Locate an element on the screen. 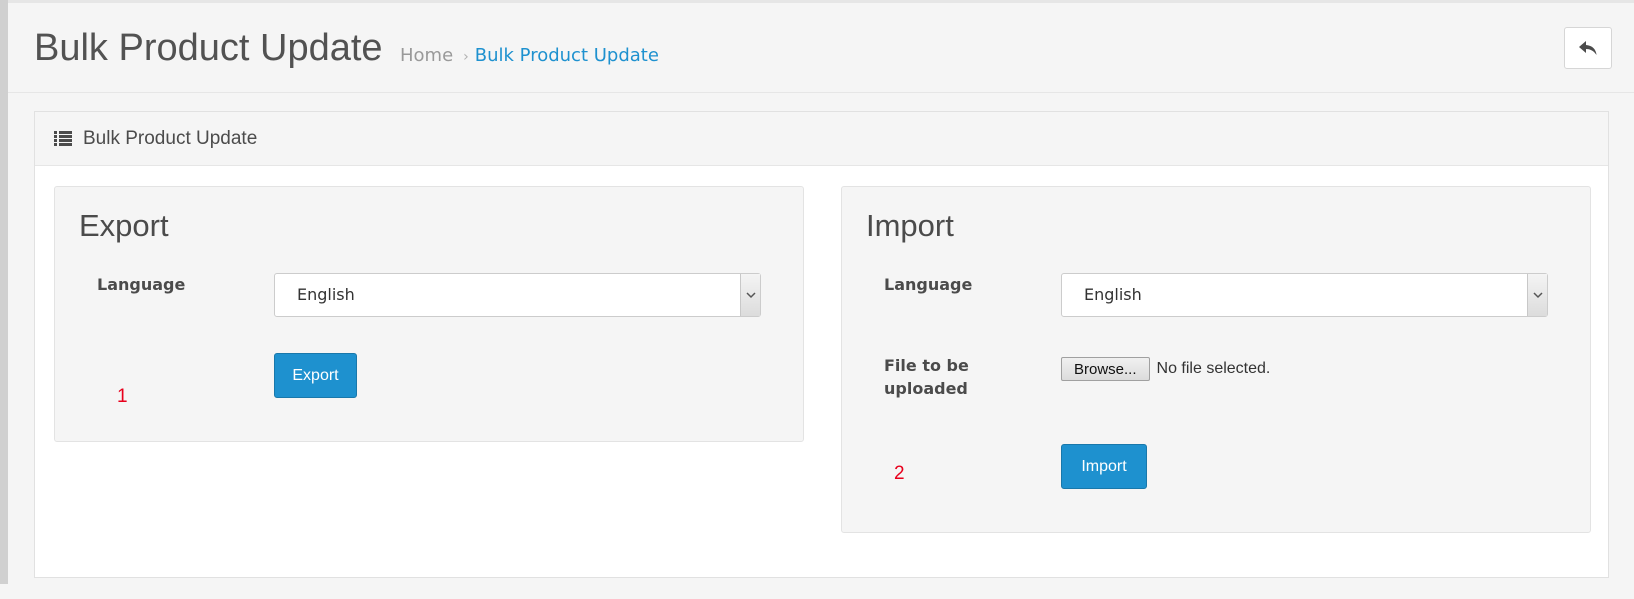  export-language-select: English is located at coordinates (517, 295).